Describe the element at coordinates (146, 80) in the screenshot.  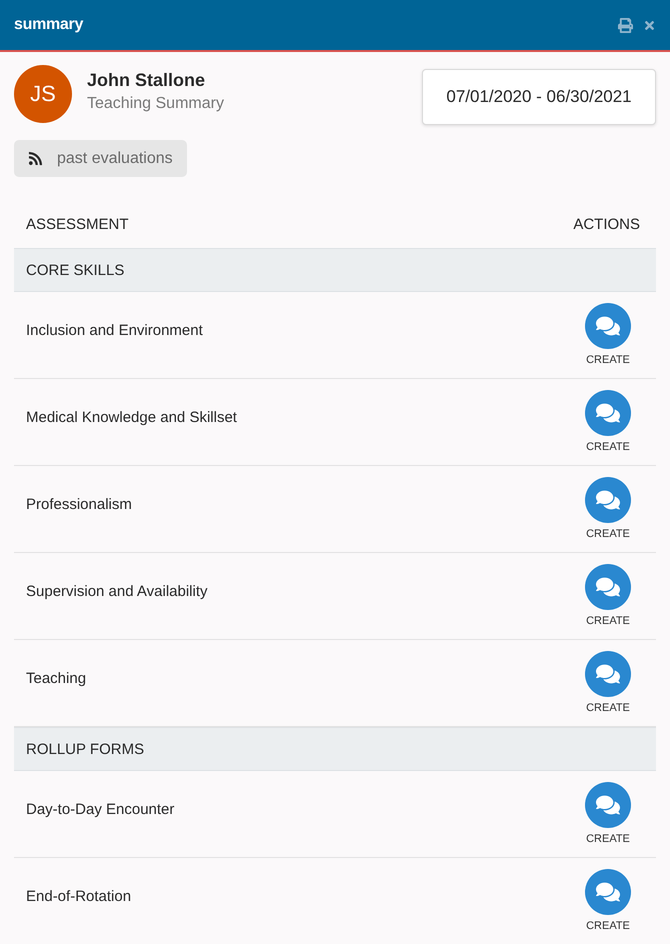
I see `user-name: John Stallone` at that location.